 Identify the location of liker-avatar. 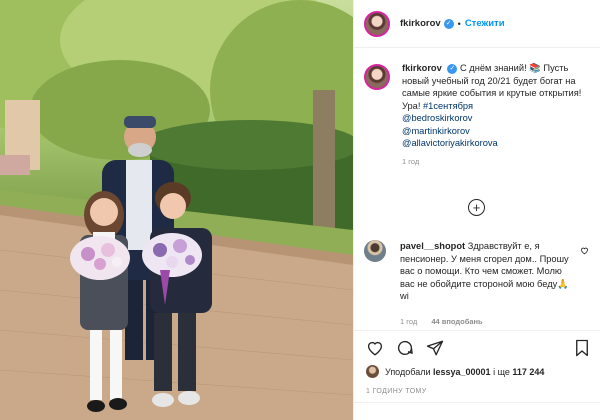
(372, 371).